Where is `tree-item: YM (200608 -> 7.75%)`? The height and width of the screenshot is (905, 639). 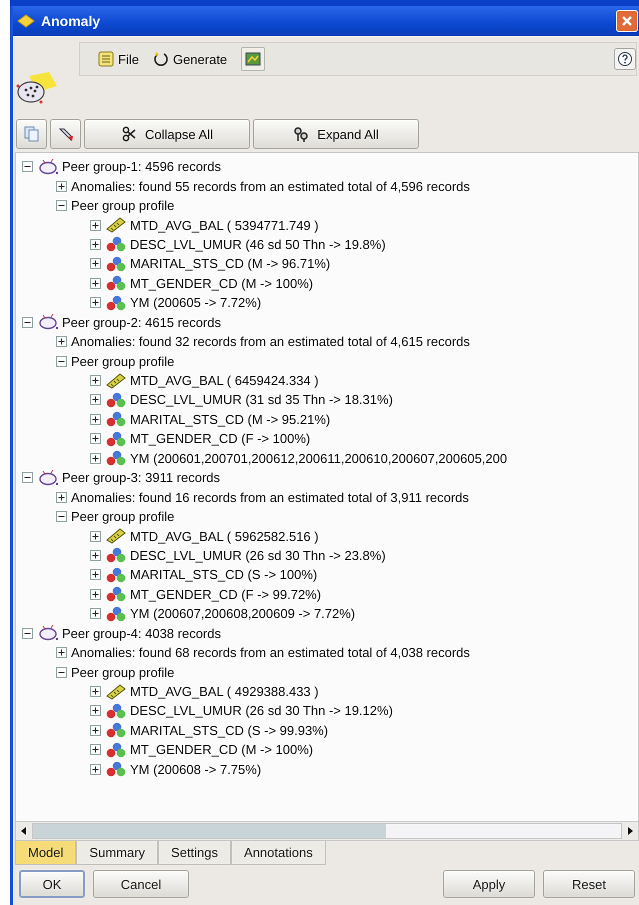 tree-item: YM (200608 -> 7.75%) is located at coordinates (196, 769).